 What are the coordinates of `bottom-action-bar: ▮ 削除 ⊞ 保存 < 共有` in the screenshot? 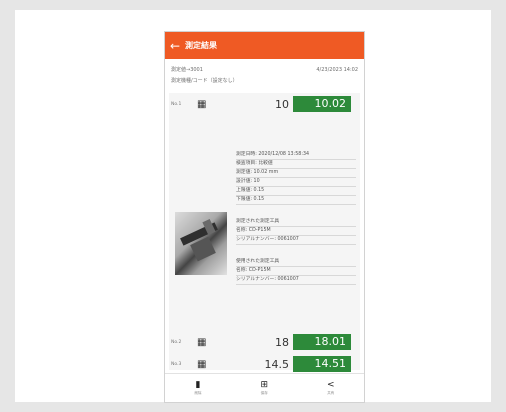 It's located at (264, 387).